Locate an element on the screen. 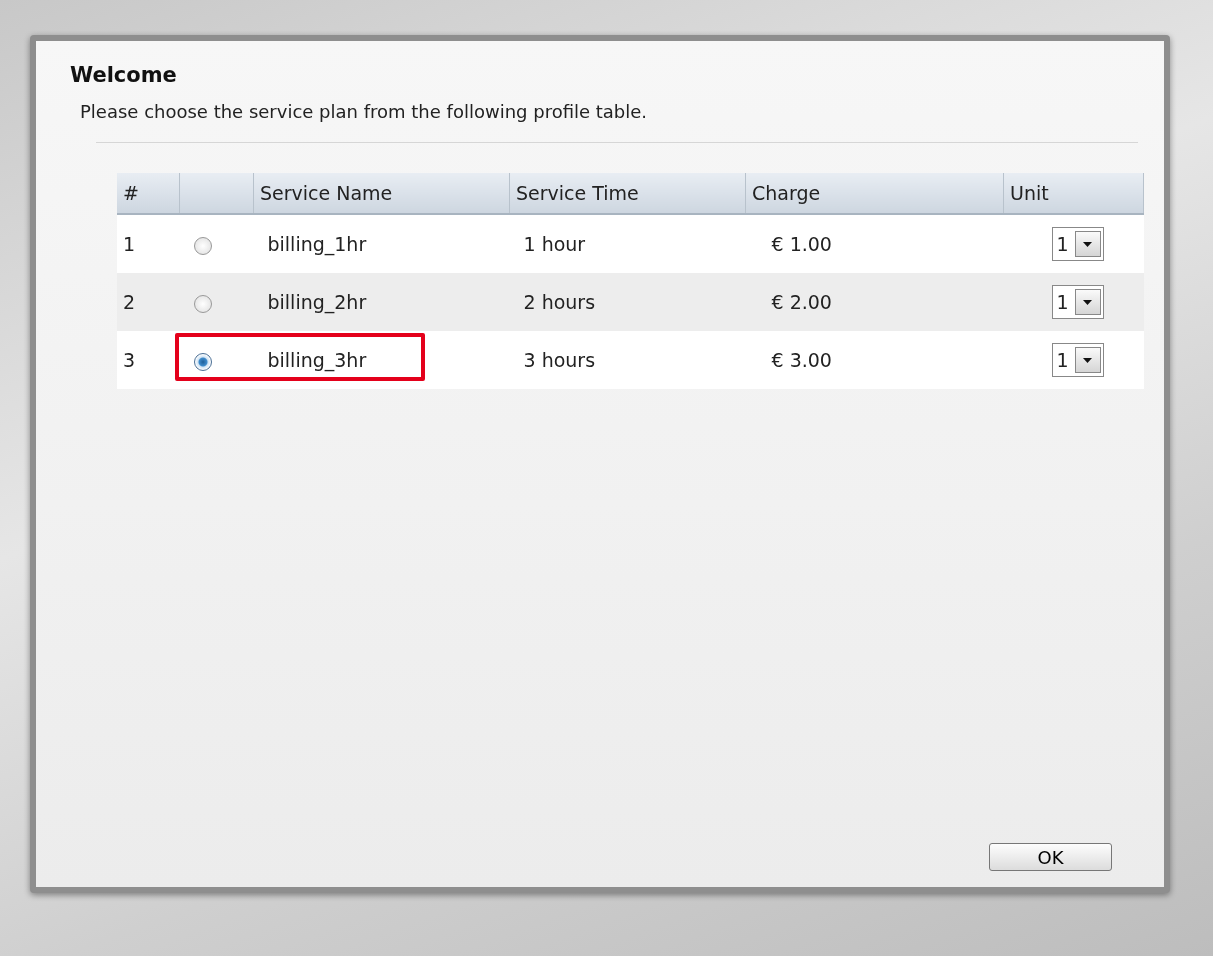 The height and width of the screenshot is (956, 1213). table-cell: billing_2hr is located at coordinates (317, 302).